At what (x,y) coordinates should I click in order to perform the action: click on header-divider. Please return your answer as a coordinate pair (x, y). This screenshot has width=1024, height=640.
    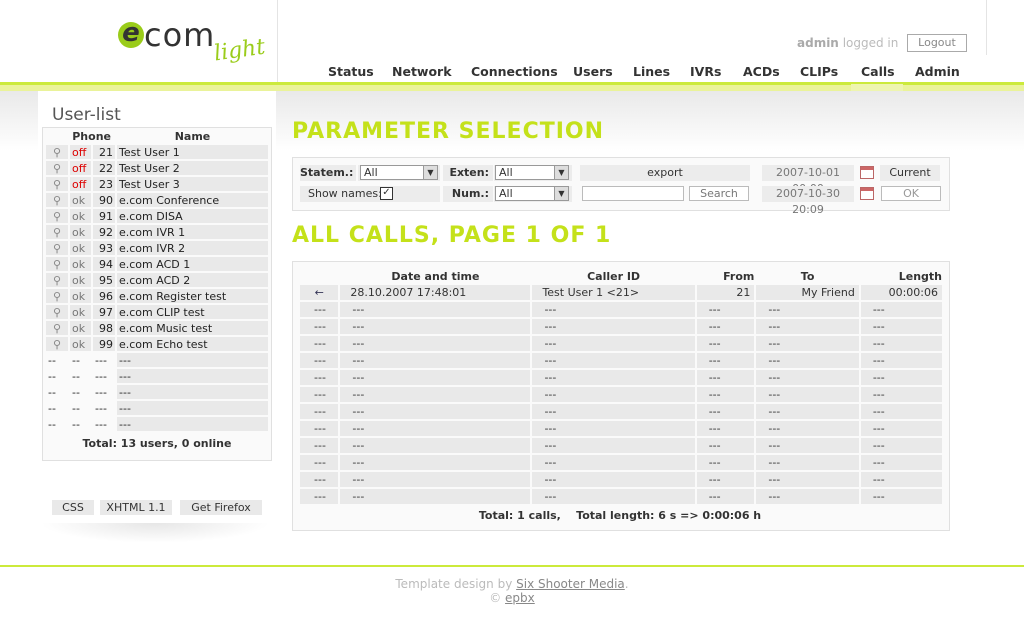
    Looking at the image, I should click on (986, 27).